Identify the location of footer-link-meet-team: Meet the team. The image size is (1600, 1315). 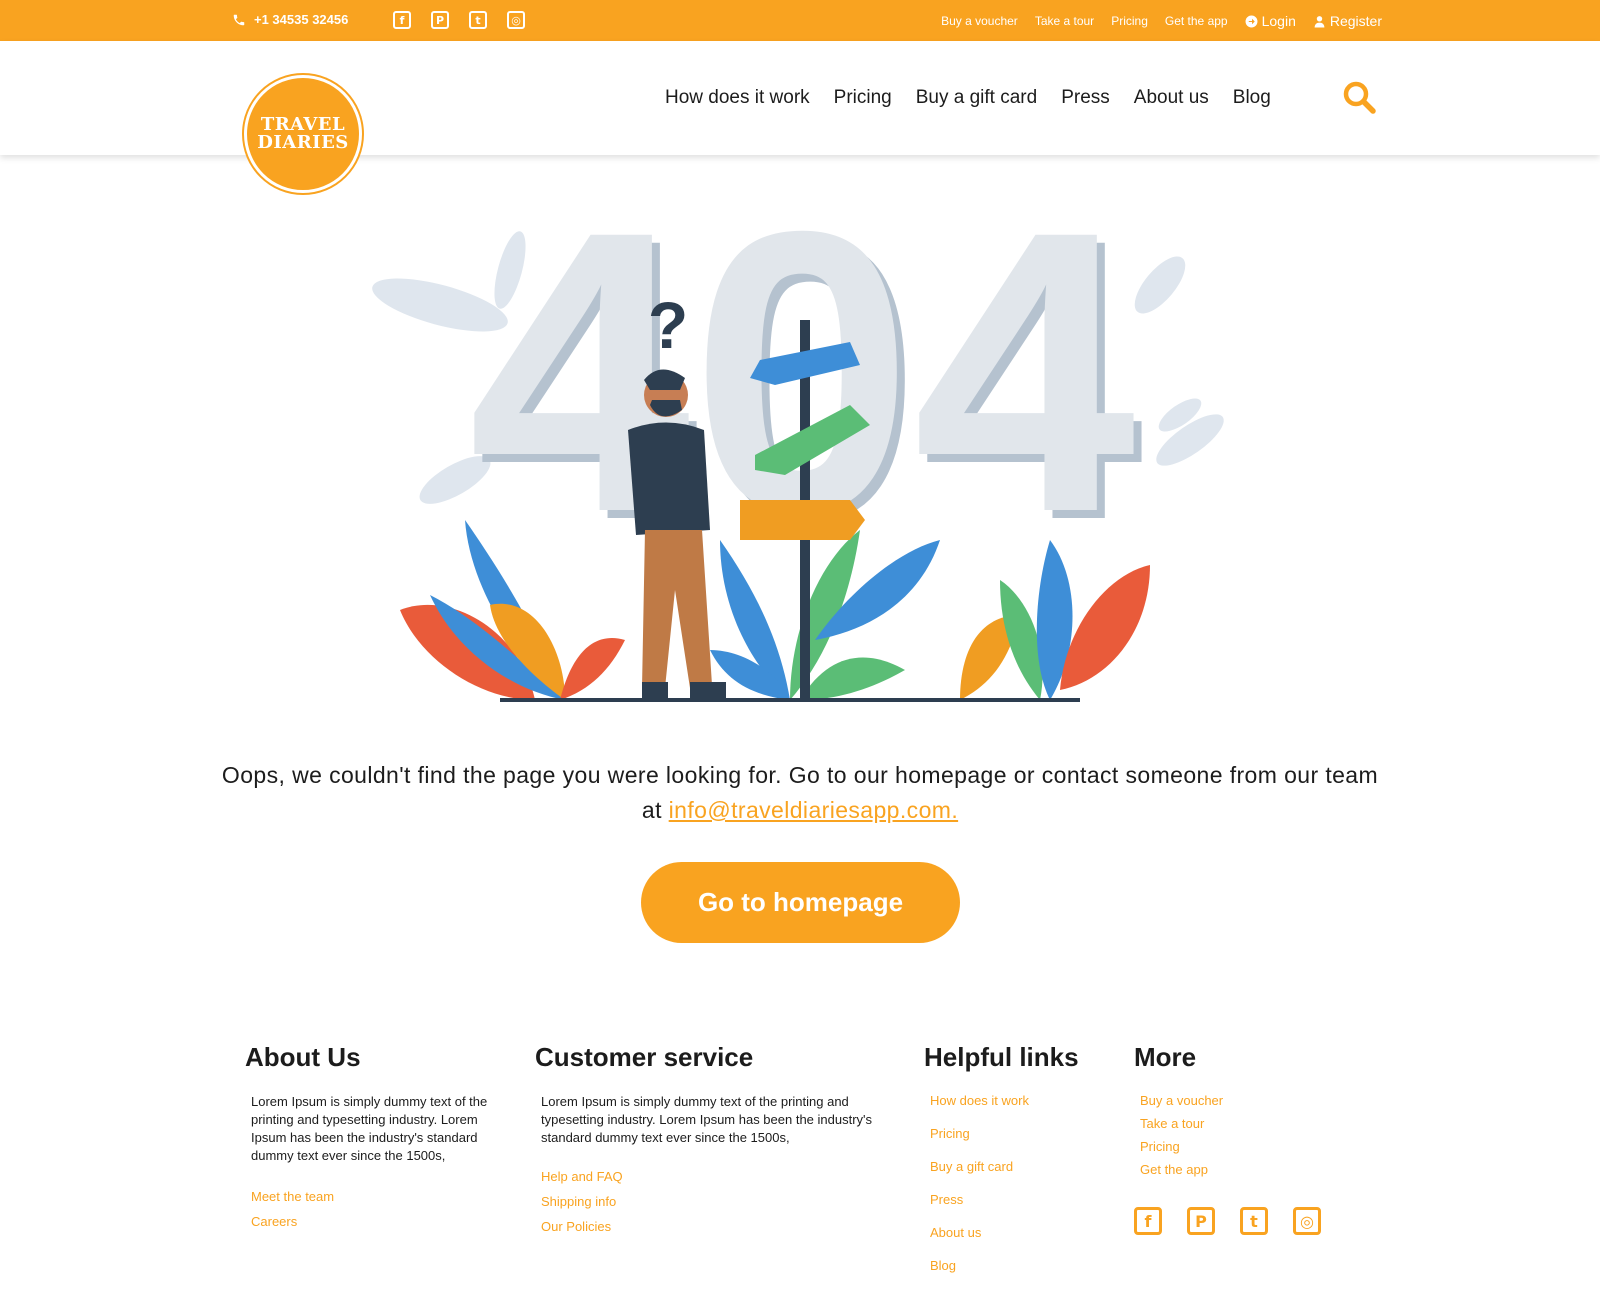
(370, 1196).